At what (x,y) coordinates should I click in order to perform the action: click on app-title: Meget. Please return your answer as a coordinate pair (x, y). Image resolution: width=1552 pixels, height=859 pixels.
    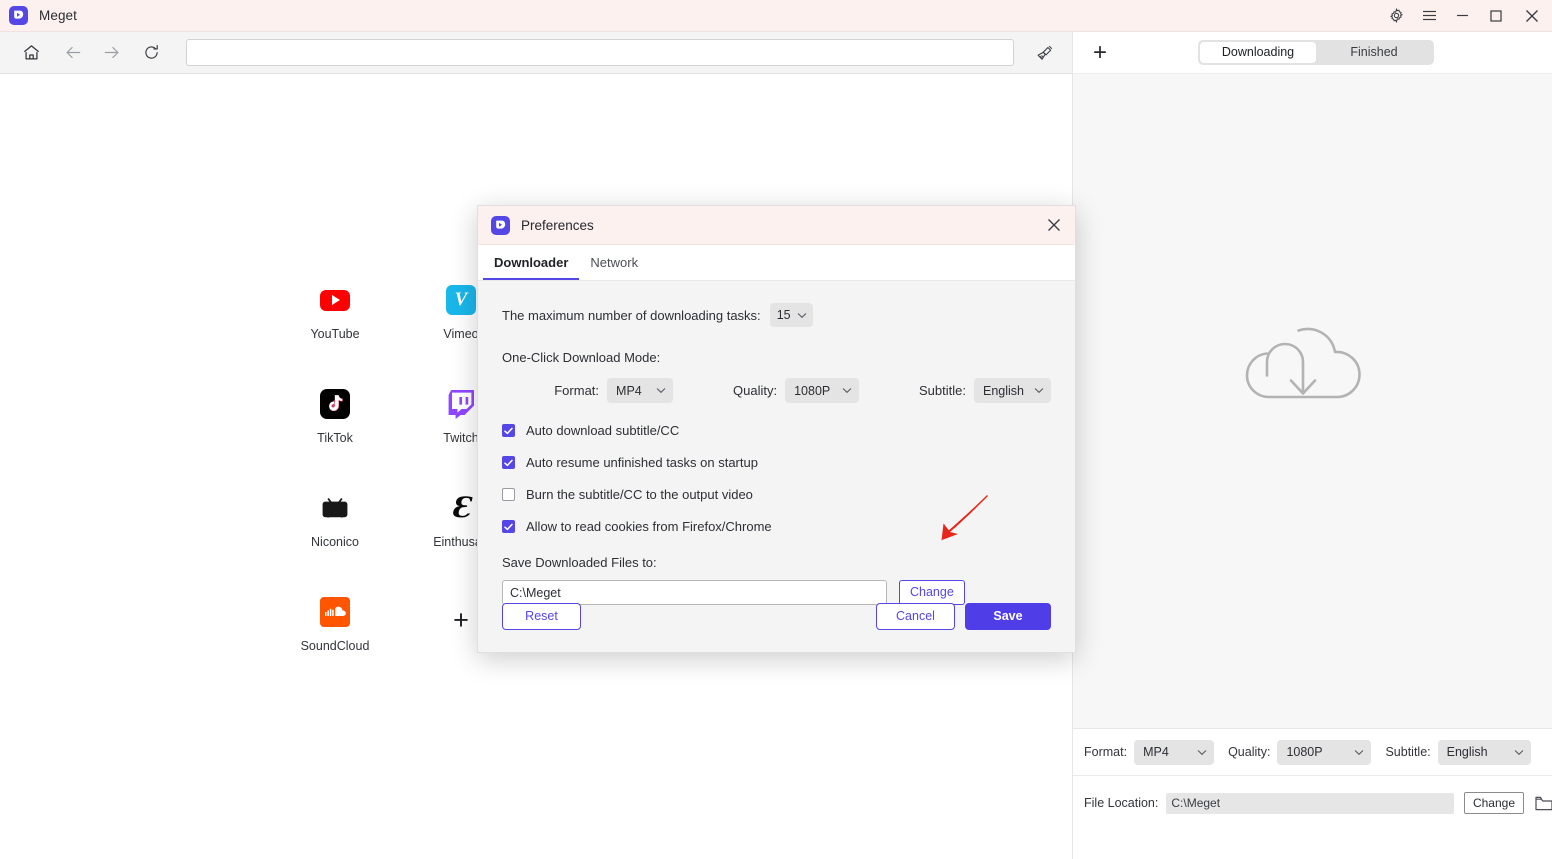
    Looking at the image, I should click on (58, 15).